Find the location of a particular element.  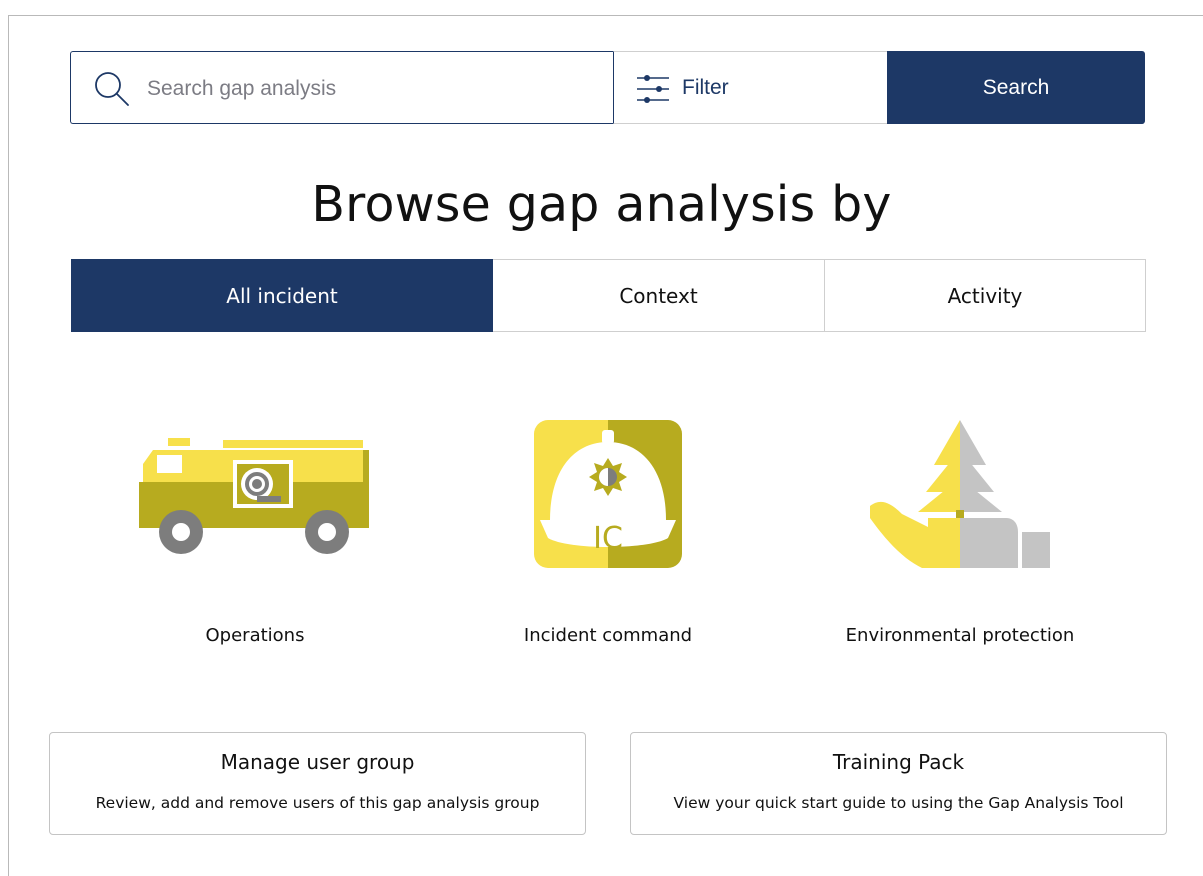

tab-activity: Activity is located at coordinates (985, 295).